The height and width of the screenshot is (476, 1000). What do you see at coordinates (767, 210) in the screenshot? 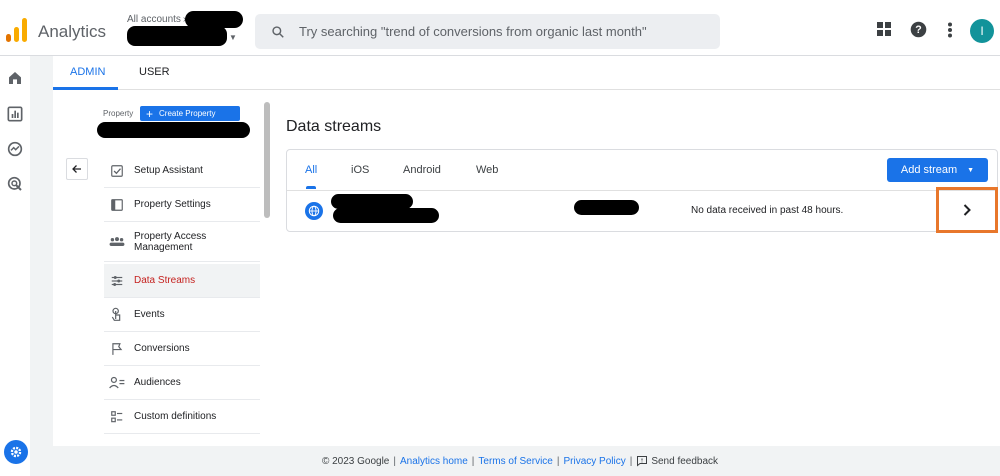
I see `stream-status: No data received in past 48 hours.` at bounding box center [767, 210].